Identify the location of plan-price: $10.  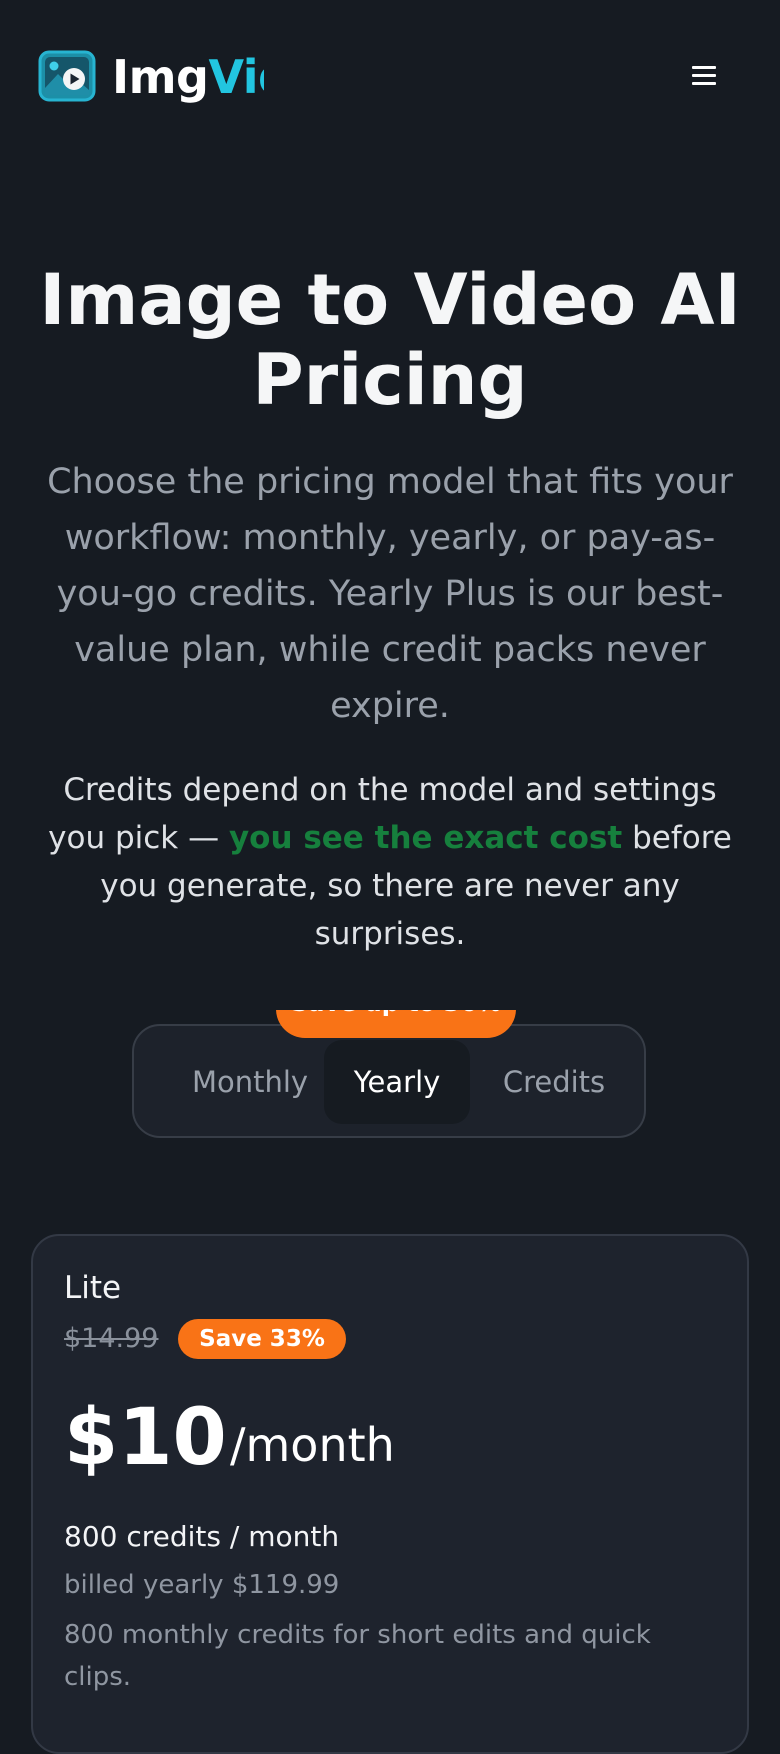
(145, 1438).